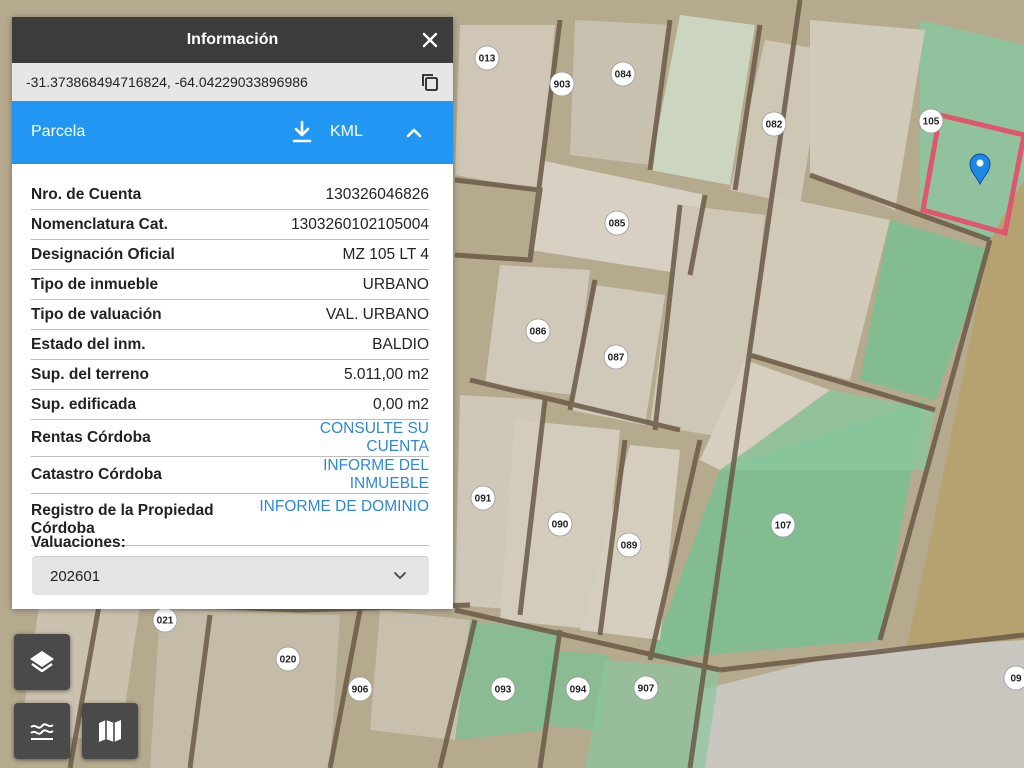  Describe the element at coordinates (143, 438) in the screenshot. I see `info-key: Rentas Córdoba` at that location.